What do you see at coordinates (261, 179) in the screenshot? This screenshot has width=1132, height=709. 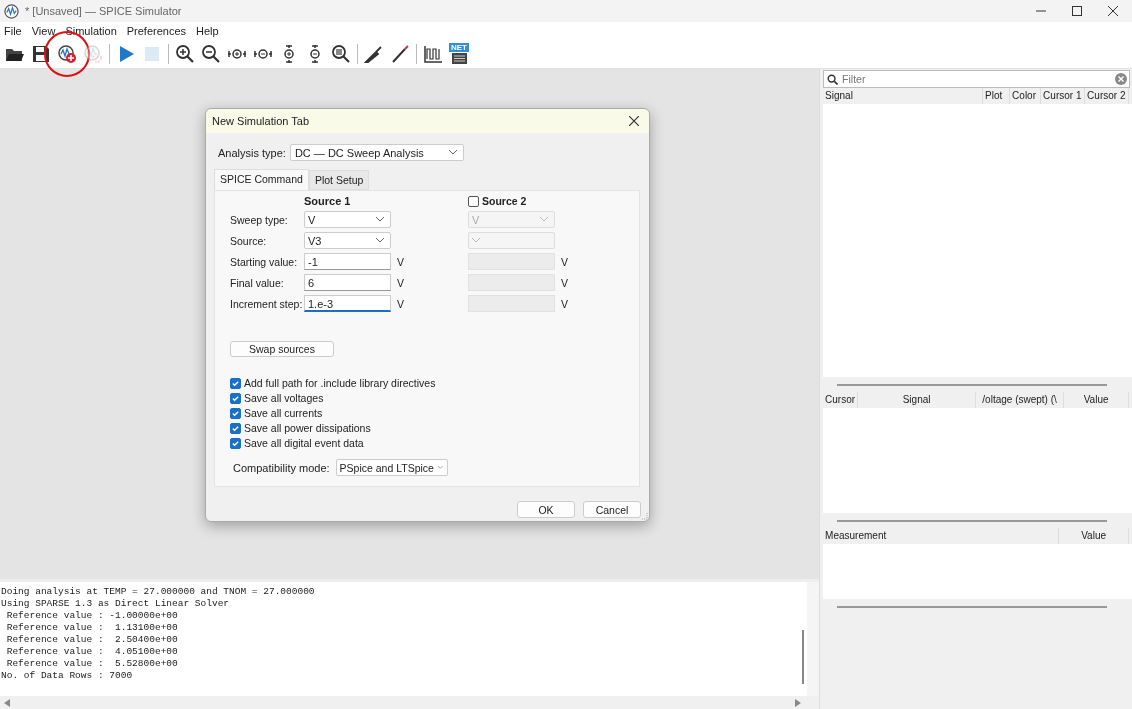 I see `tab: SPICE Command` at bounding box center [261, 179].